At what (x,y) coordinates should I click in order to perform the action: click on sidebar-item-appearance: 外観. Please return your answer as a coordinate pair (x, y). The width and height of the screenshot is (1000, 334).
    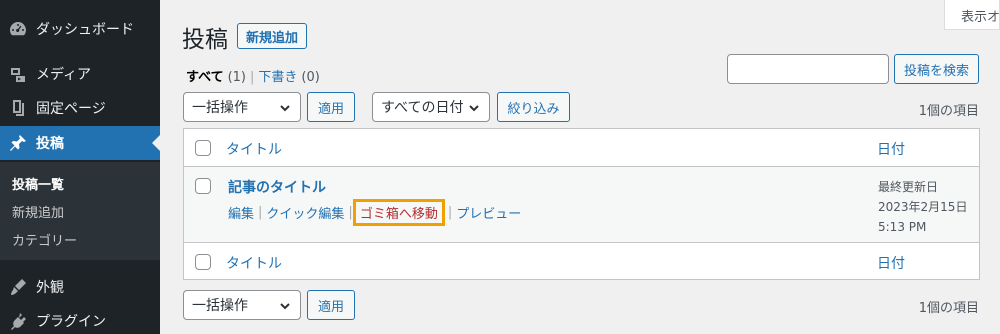
    Looking at the image, I should click on (80, 287).